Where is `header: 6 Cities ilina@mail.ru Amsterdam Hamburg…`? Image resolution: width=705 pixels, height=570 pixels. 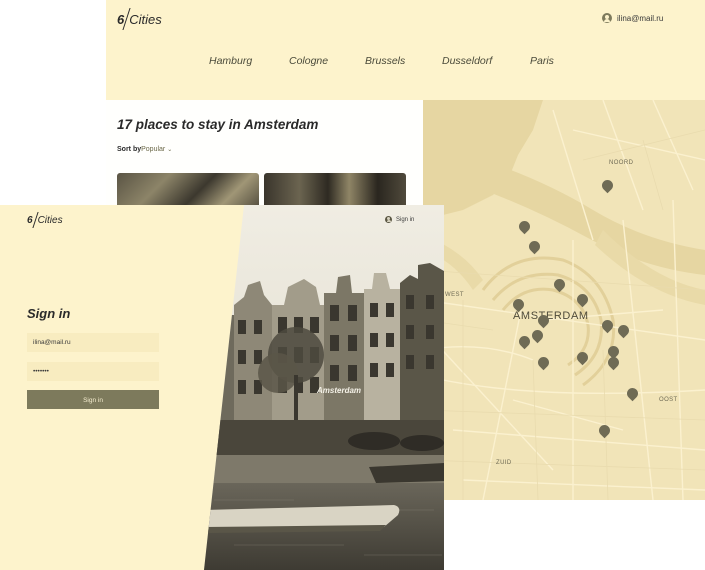
header: 6 Cities ilina@mail.ru Amsterdam Hamburg… is located at coordinates (405, 50).